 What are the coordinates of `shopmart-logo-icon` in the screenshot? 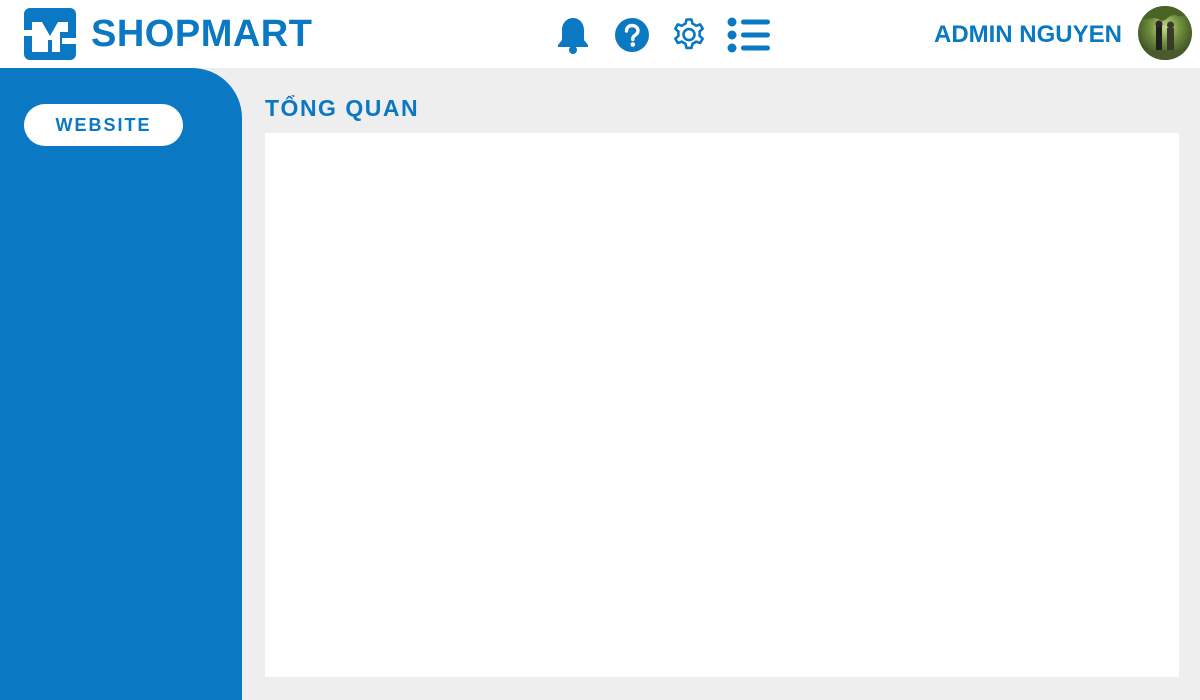 It's located at (50, 34).